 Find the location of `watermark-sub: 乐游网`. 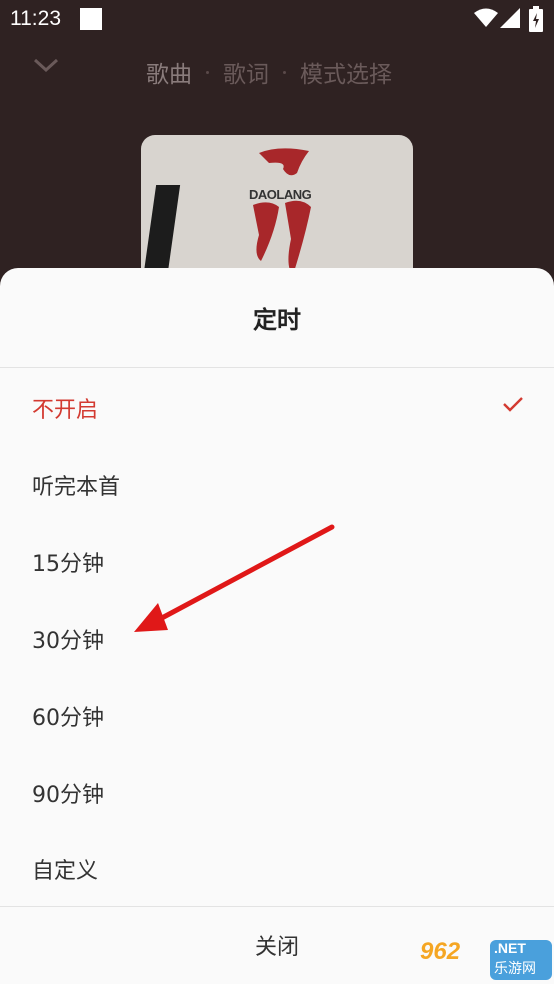

watermark-sub: 乐游网 is located at coordinates (515, 969).